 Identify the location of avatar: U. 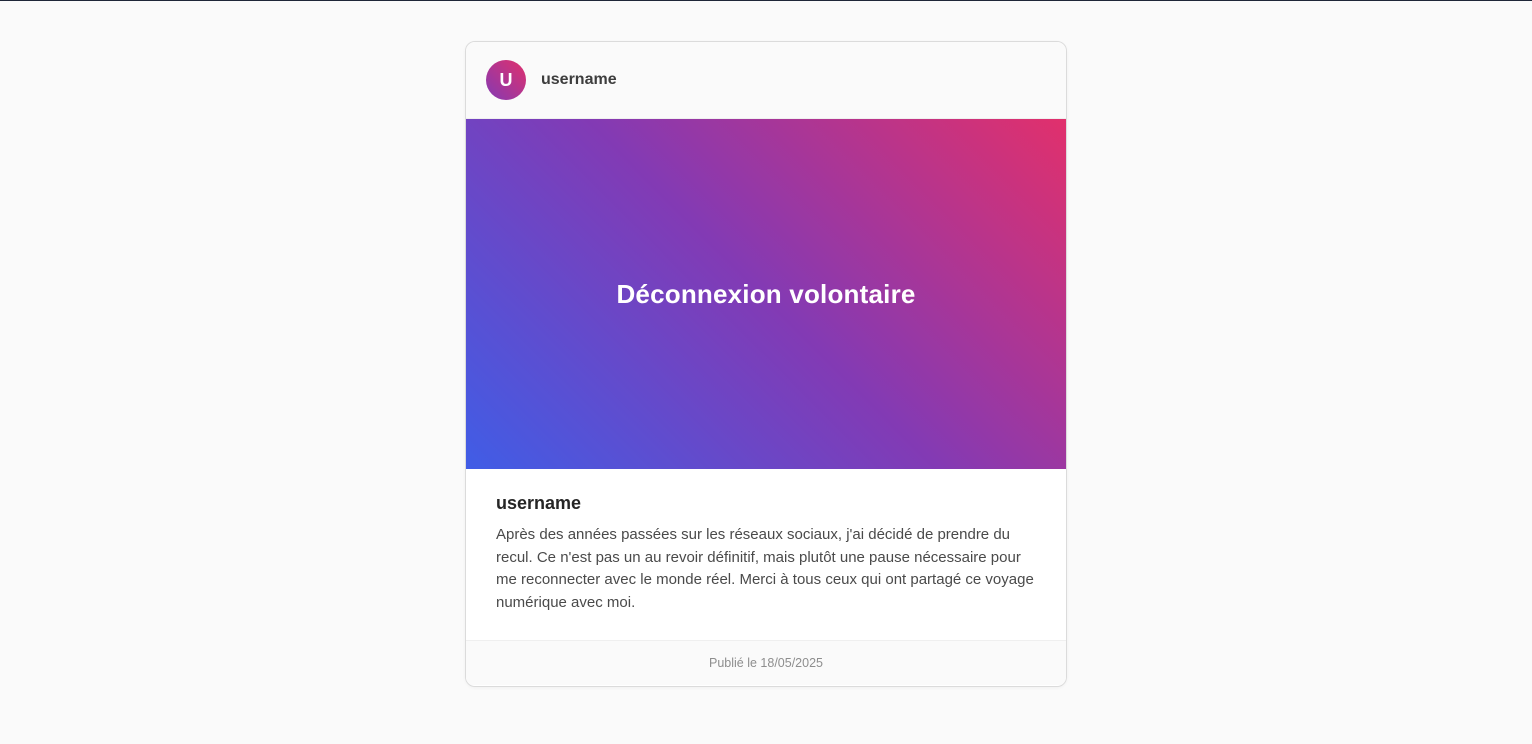
(506, 80).